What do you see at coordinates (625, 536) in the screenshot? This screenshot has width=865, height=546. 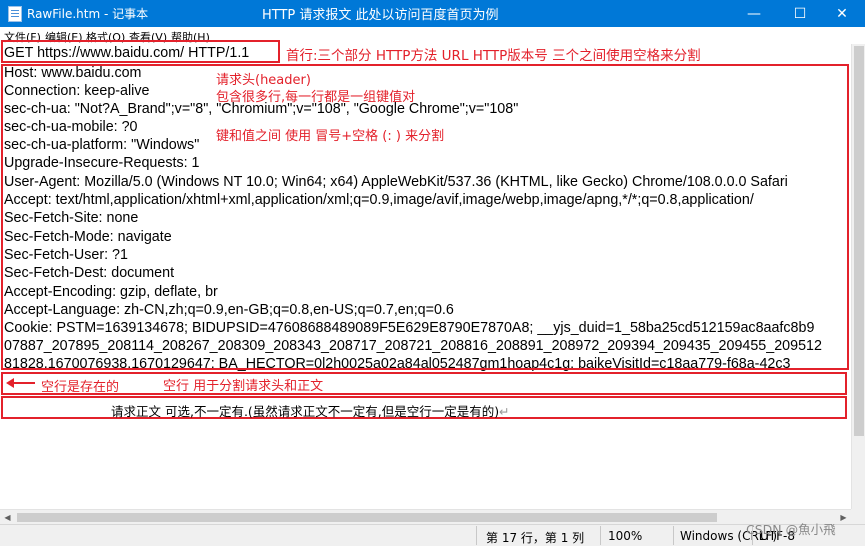 I see `zoom-level: 100%` at bounding box center [625, 536].